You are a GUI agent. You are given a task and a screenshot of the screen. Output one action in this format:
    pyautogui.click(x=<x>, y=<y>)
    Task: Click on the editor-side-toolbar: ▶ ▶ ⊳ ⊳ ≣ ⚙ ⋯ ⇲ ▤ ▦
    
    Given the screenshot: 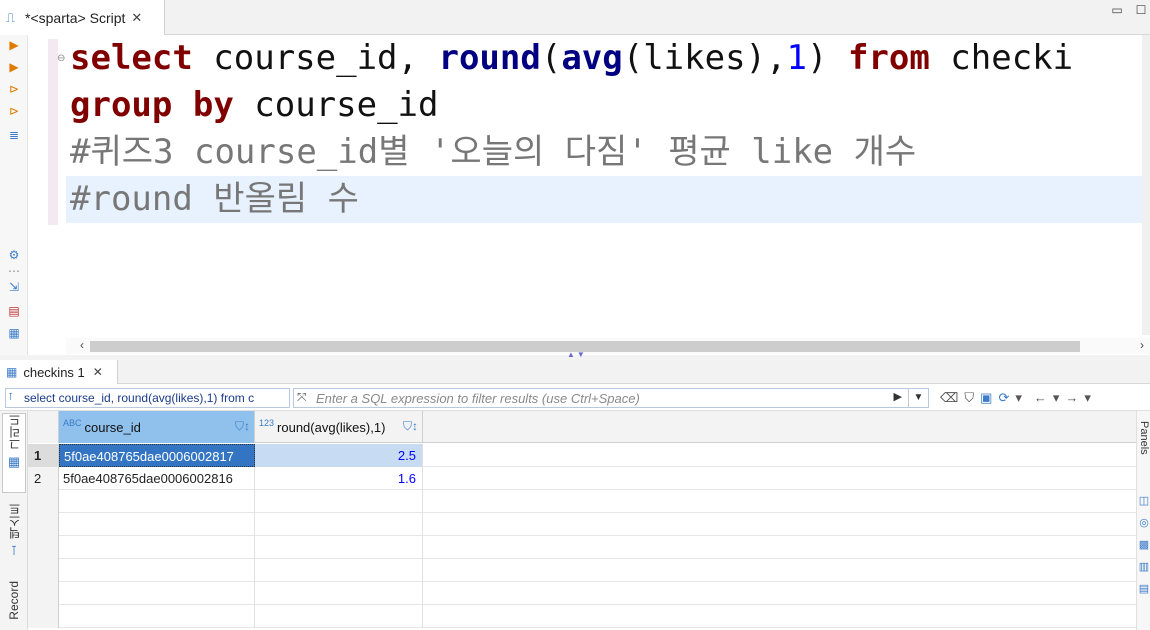 What is the action you would take?
    pyautogui.click(x=14, y=195)
    